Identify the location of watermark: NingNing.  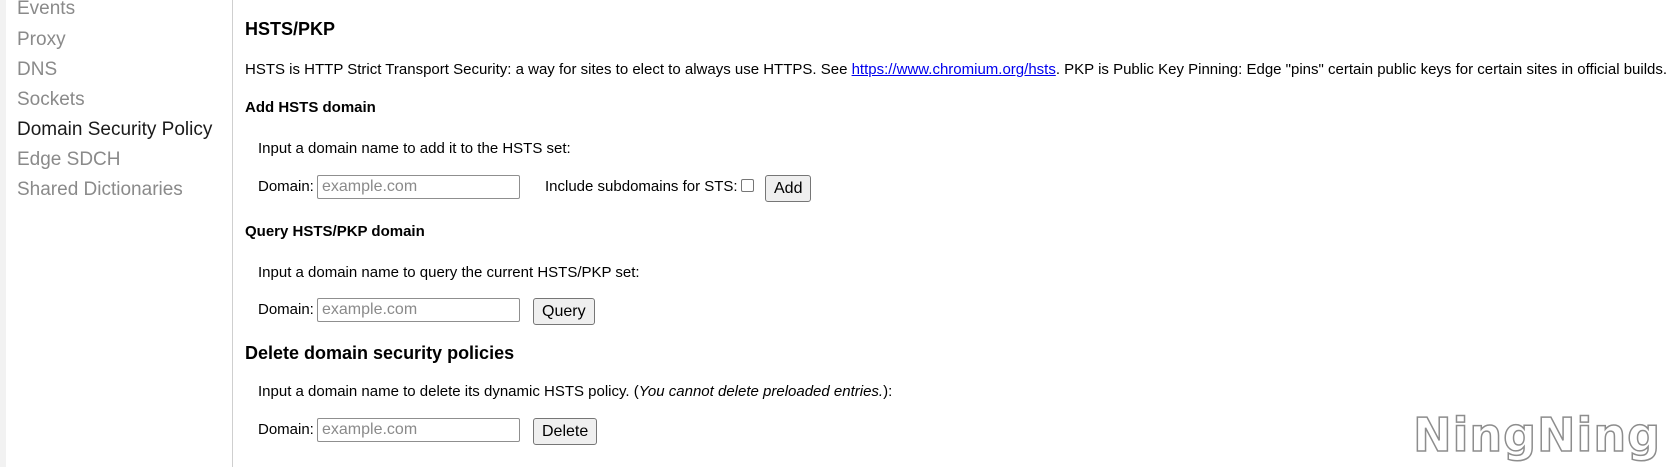
(1536, 435).